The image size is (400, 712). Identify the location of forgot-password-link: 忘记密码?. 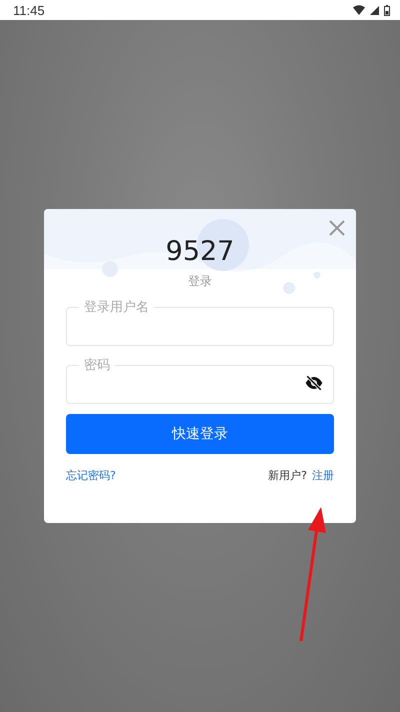
(91, 475).